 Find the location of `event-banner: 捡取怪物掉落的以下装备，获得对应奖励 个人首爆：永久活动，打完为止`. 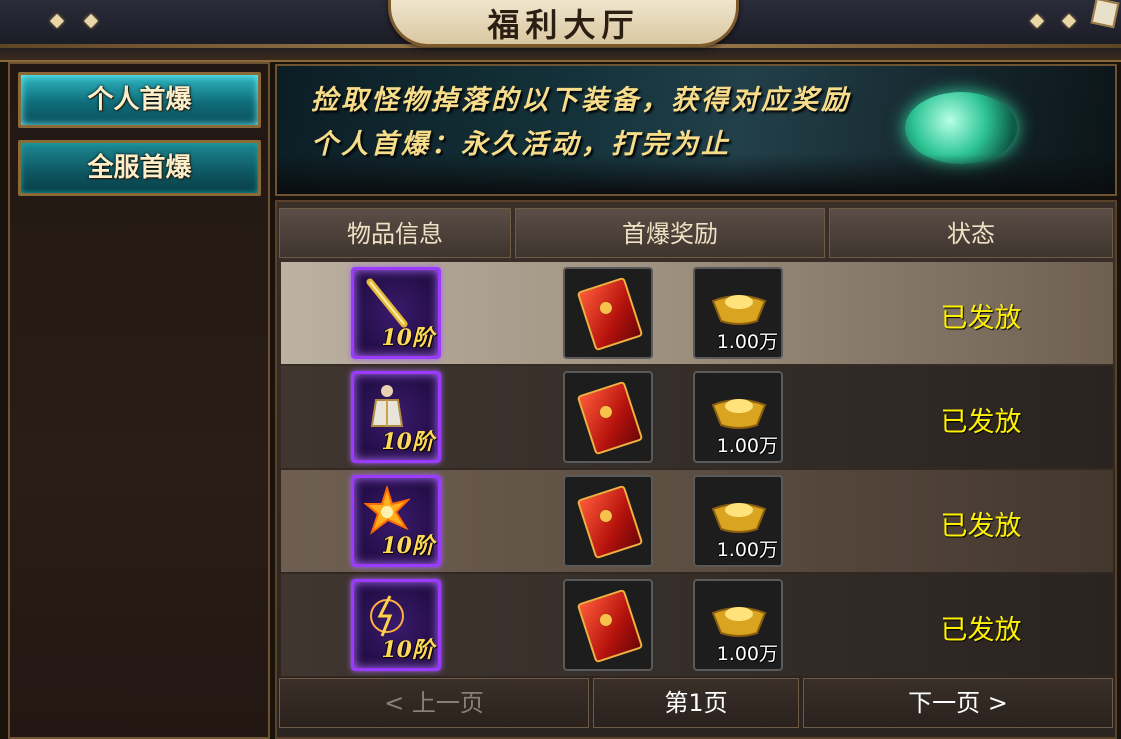

event-banner: 捡取怪物掉落的以下装备，获得对应奖励 个人首爆：永久活动，打完为止 is located at coordinates (696, 130).